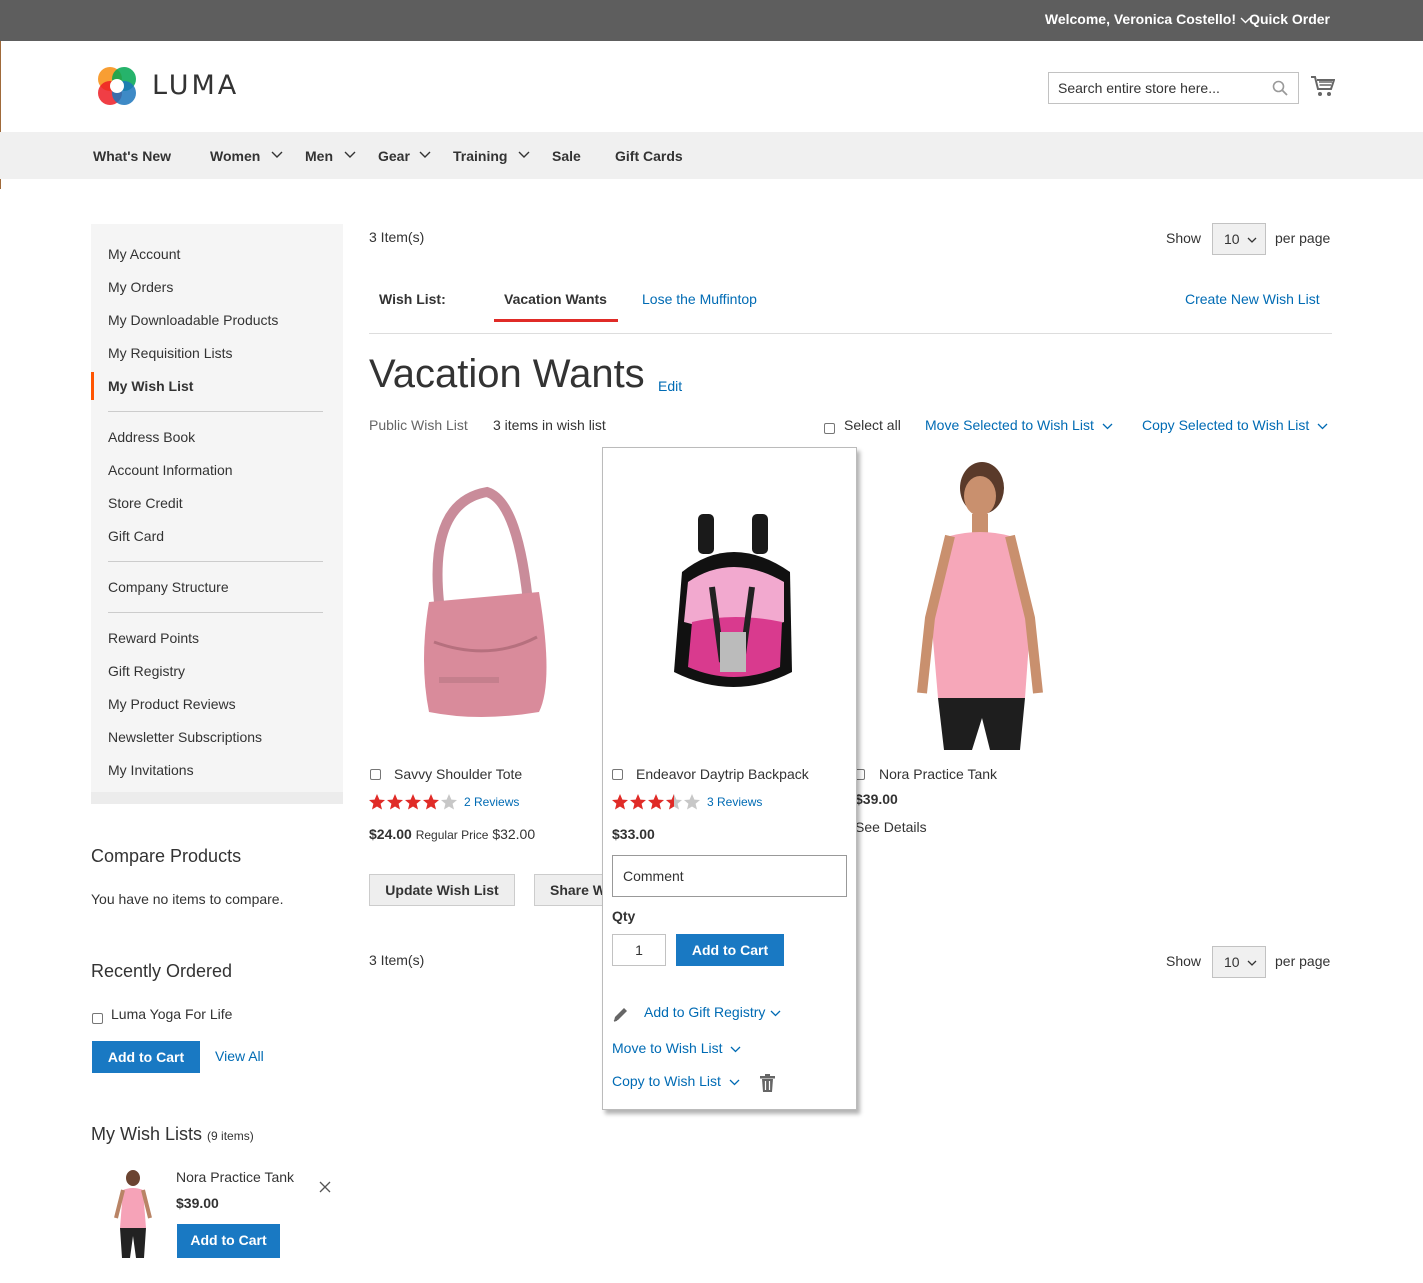 The image size is (1423, 1283). Describe the element at coordinates (566, 156) in the screenshot. I see `nav-sale: Sale` at that location.